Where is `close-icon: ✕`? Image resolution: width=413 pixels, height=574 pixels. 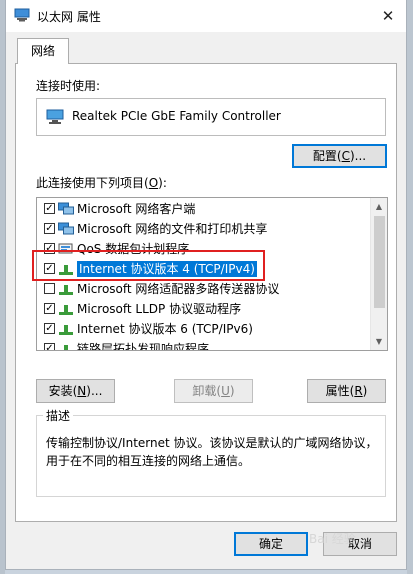 close-icon: ✕ is located at coordinates (388, 16).